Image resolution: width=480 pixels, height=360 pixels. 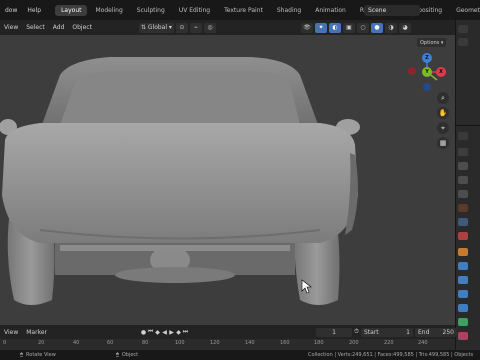 I want to click on zoom-icon: ⌕, so click(x=443, y=98).